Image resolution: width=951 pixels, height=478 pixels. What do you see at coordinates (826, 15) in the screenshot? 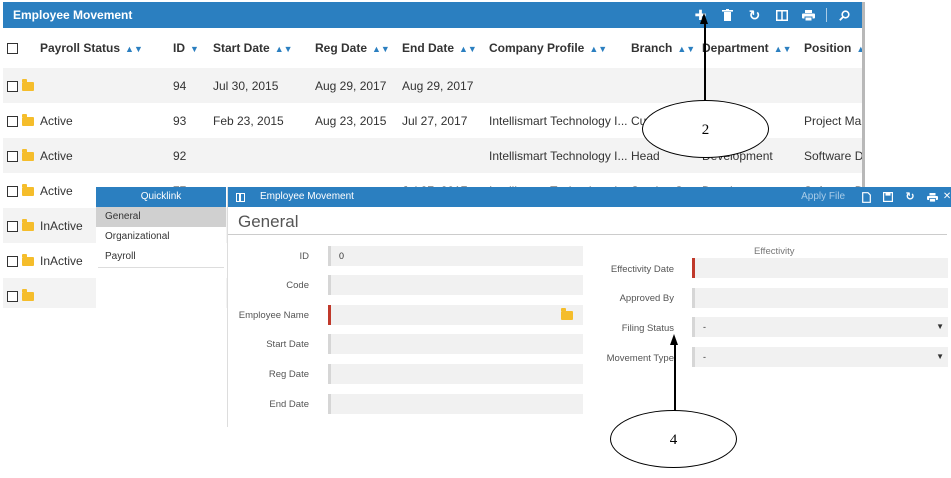
I see `toolbar-divider` at bounding box center [826, 15].